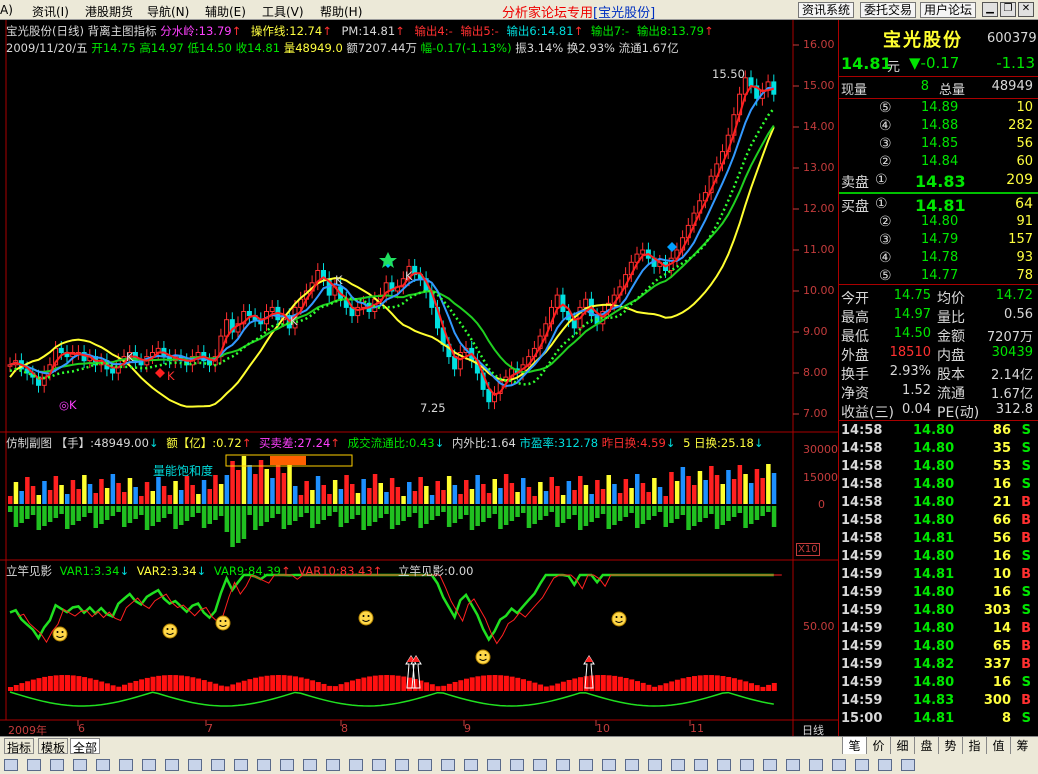  What do you see at coordinates (1026, 9) in the screenshot?
I see `close-icon: ✕` at bounding box center [1026, 9].